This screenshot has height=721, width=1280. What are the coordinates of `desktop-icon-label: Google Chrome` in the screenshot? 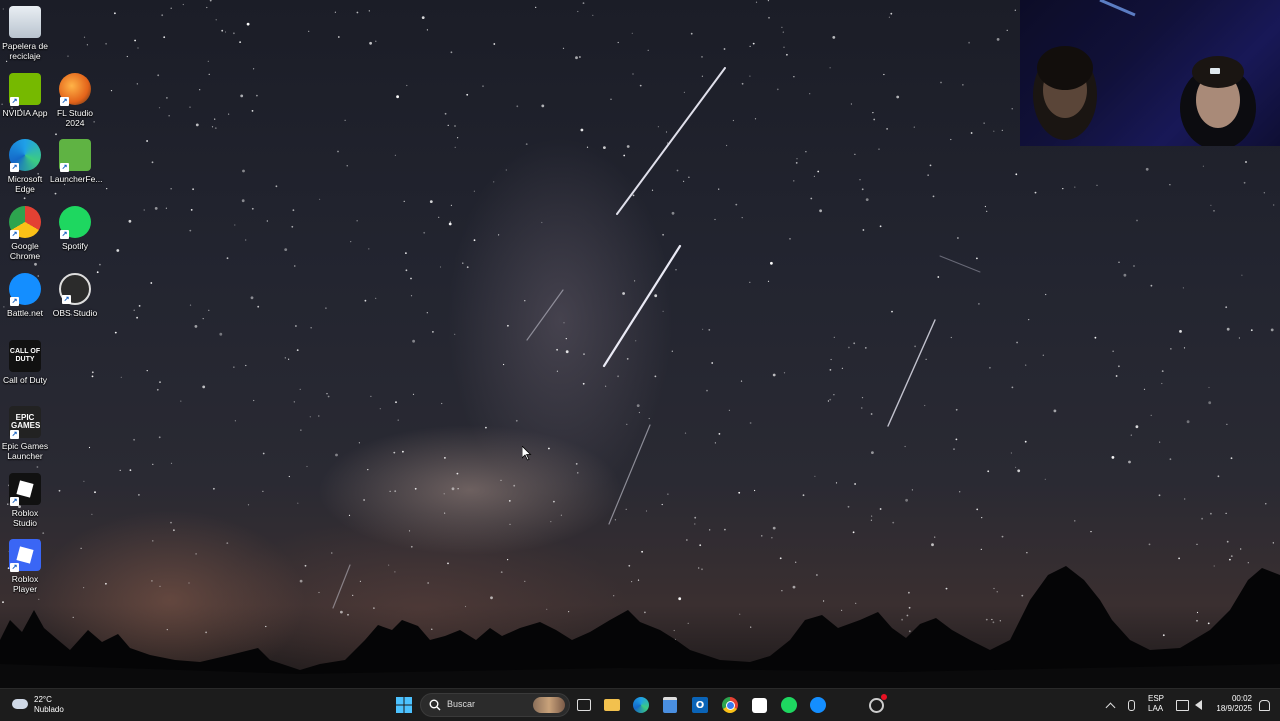 It's located at (25, 251).